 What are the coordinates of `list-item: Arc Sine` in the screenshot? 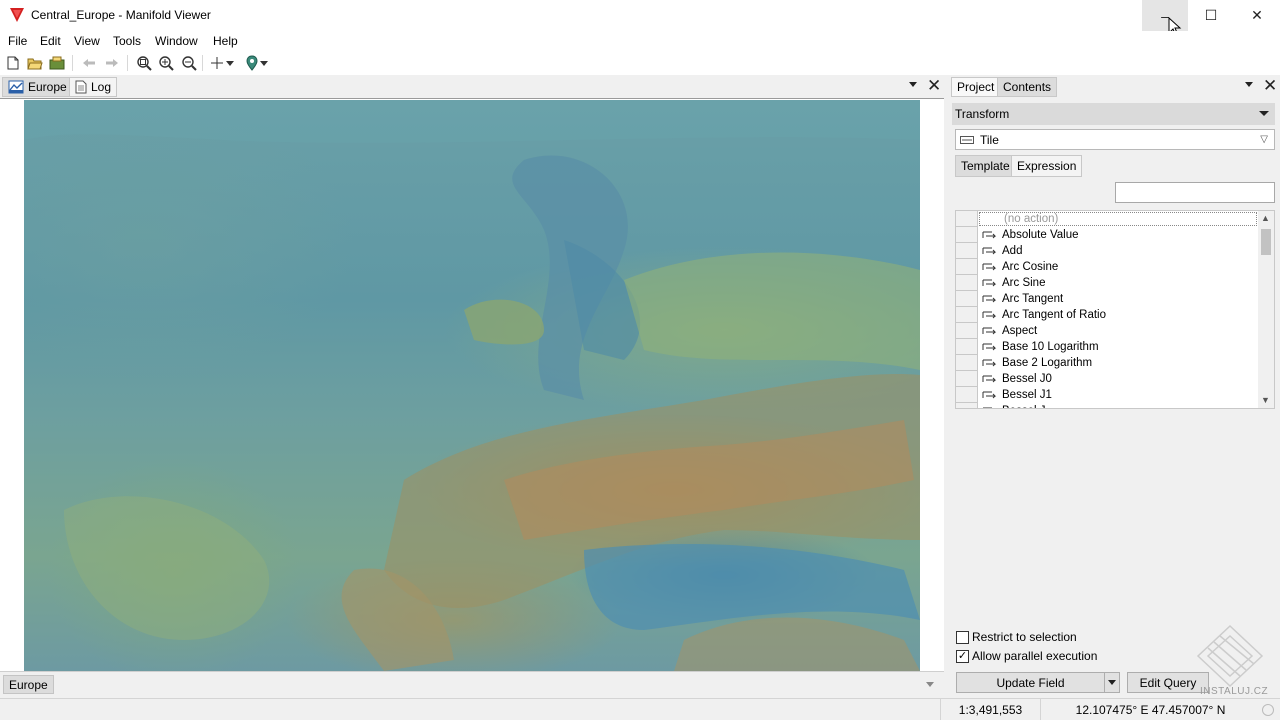 It's located at (1107, 283).